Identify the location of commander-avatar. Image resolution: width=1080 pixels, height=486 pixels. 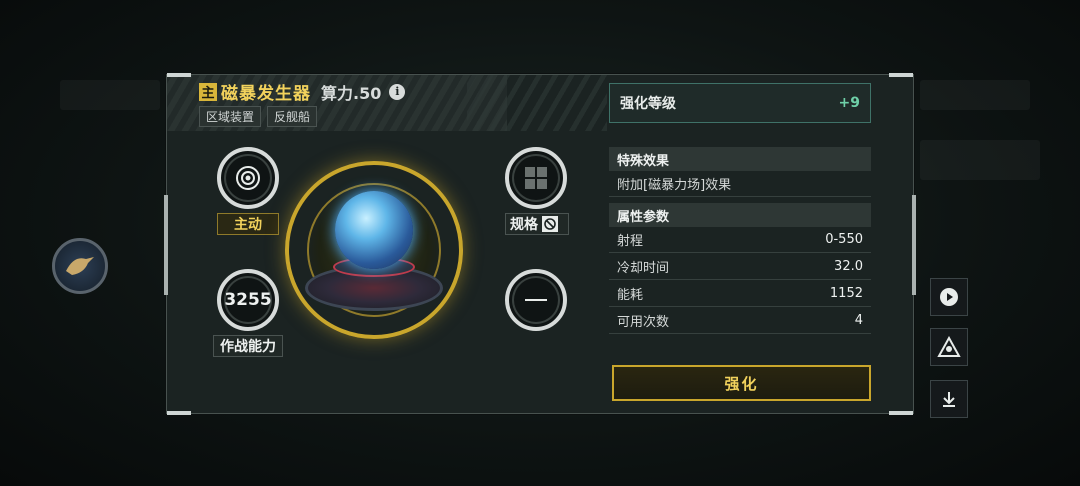
(80, 266).